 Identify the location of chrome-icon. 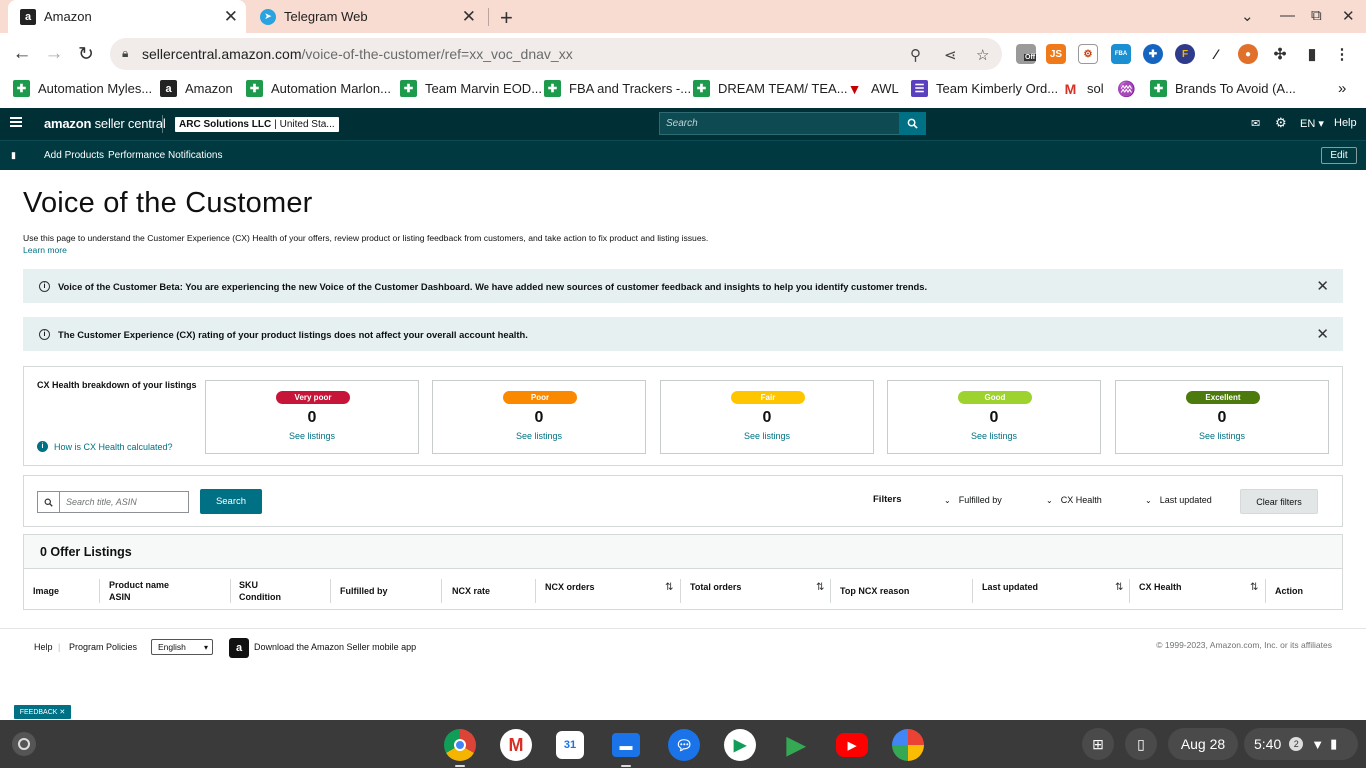
(460, 745).